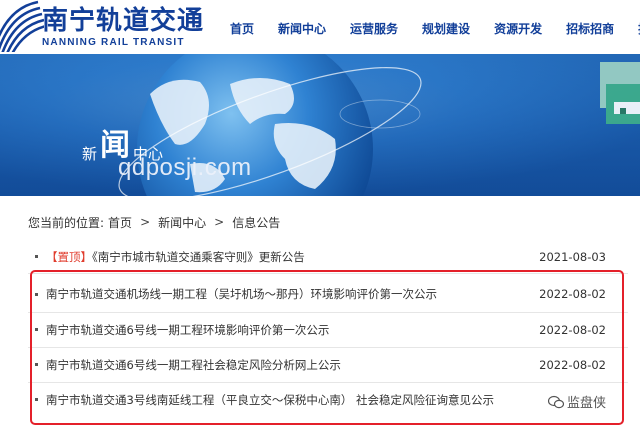 This screenshot has width=640, height=434. Describe the element at coordinates (113, 42) in the screenshot. I see `logo-text-en: NANNING RAIL TRANSIT` at that location.